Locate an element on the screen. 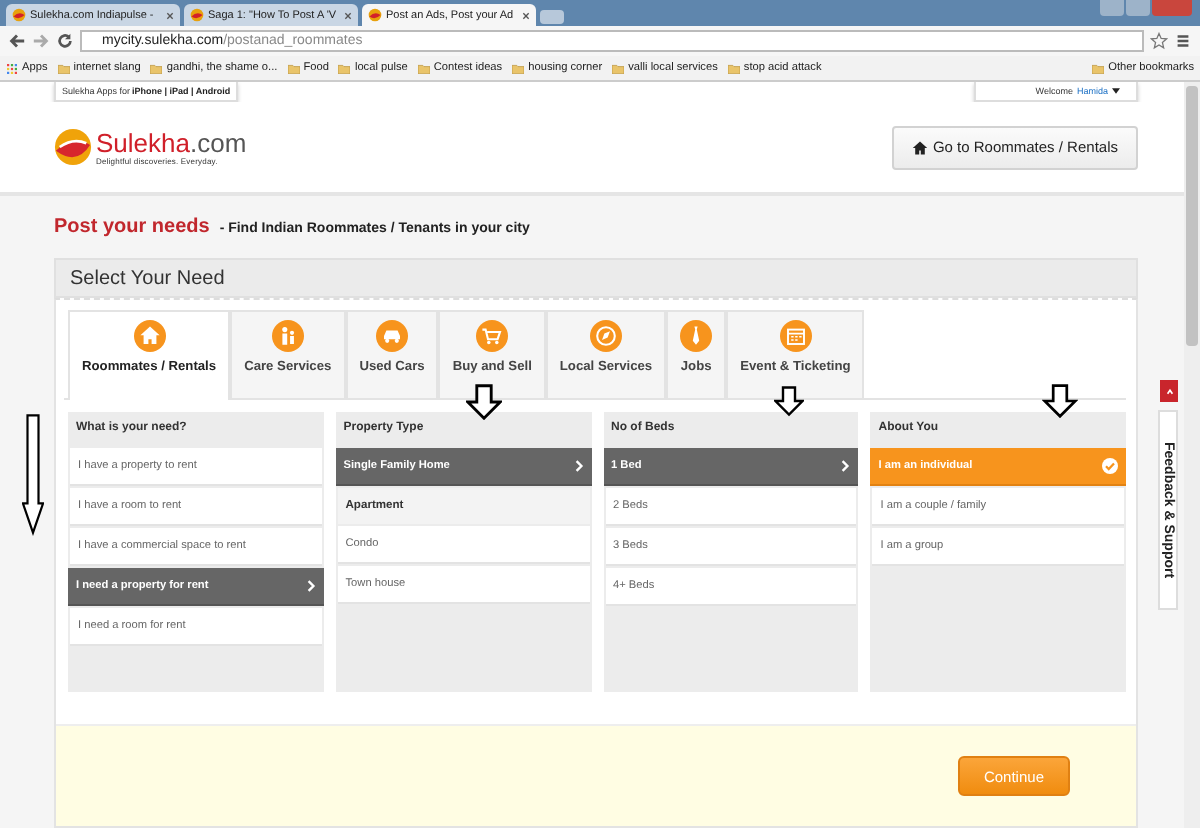  cart-icon is located at coordinates (492, 336).